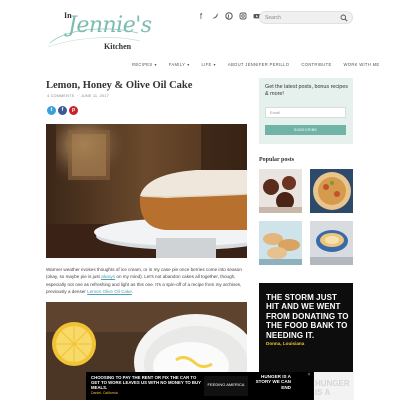 The image size is (400, 400). I want to click on post-meta: 4 COMMENTS · JUNE 11, 2017, so click(78, 96).